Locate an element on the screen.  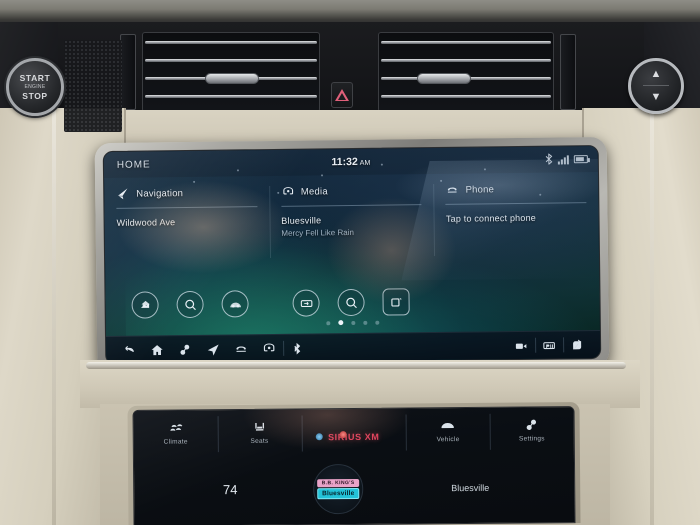
vent-side-left is located at coordinates (128, 72).